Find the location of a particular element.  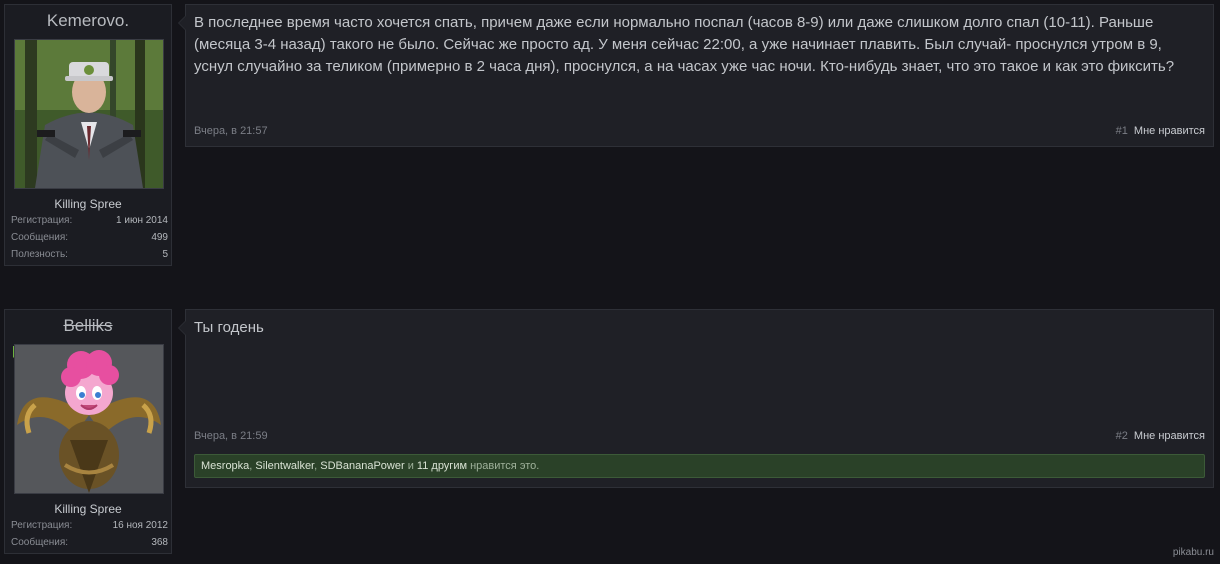

stat-value: 368 is located at coordinates (159, 542).